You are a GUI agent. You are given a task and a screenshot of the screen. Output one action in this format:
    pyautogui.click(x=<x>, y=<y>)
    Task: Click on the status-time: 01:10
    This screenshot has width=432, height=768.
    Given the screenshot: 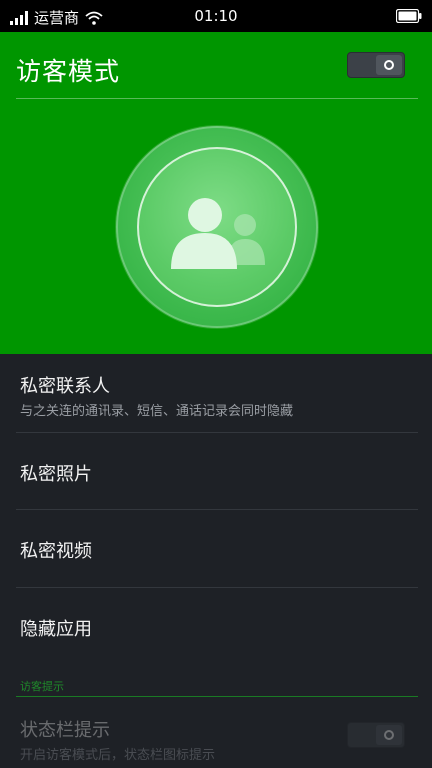 What is the action you would take?
    pyautogui.click(x=216, y=16)
    